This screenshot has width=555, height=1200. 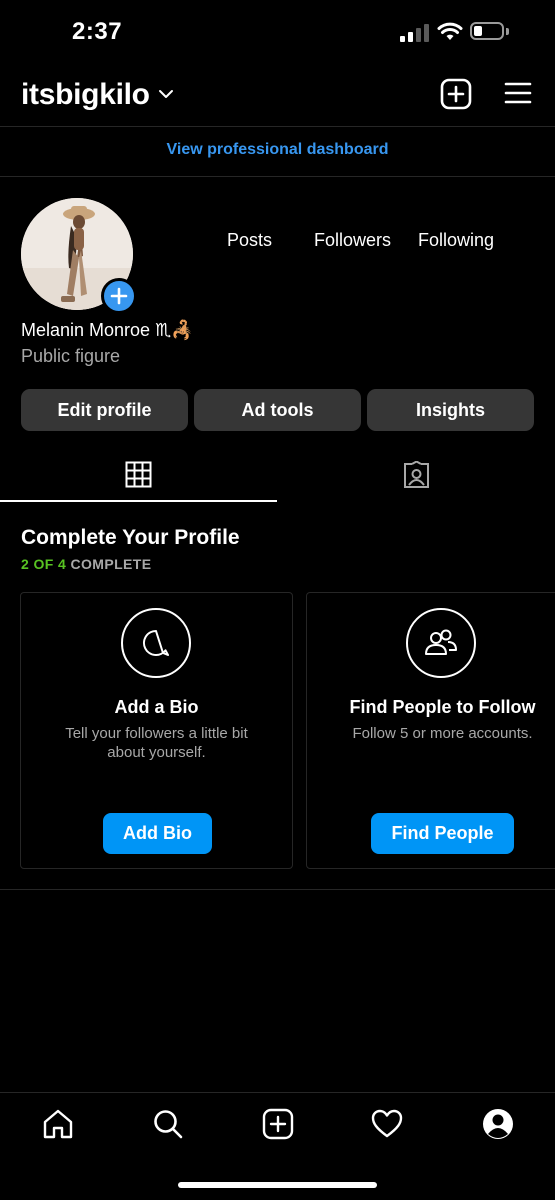 I want to click on status-bar: 2:37, so click(x=277, y=32).